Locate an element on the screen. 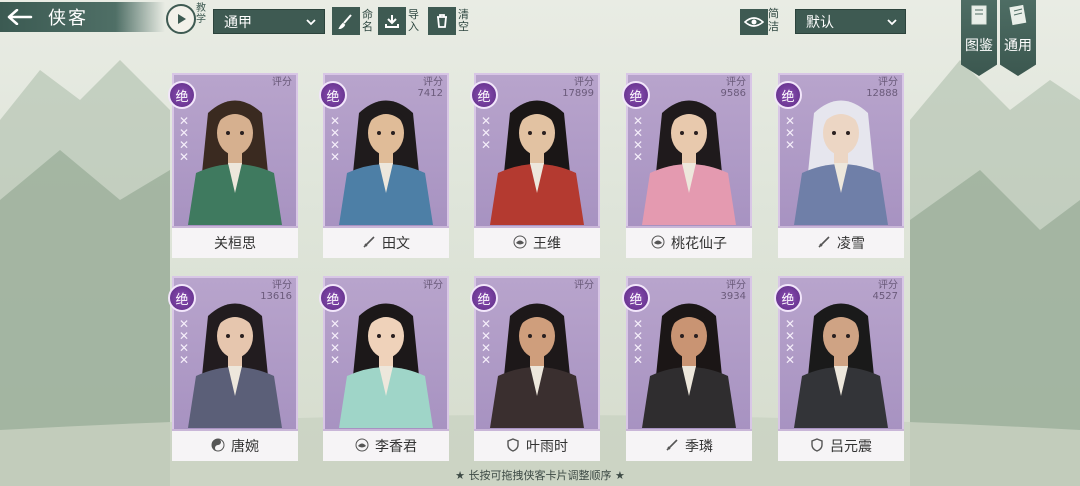  book-icon is located at coordinates (979, 15).